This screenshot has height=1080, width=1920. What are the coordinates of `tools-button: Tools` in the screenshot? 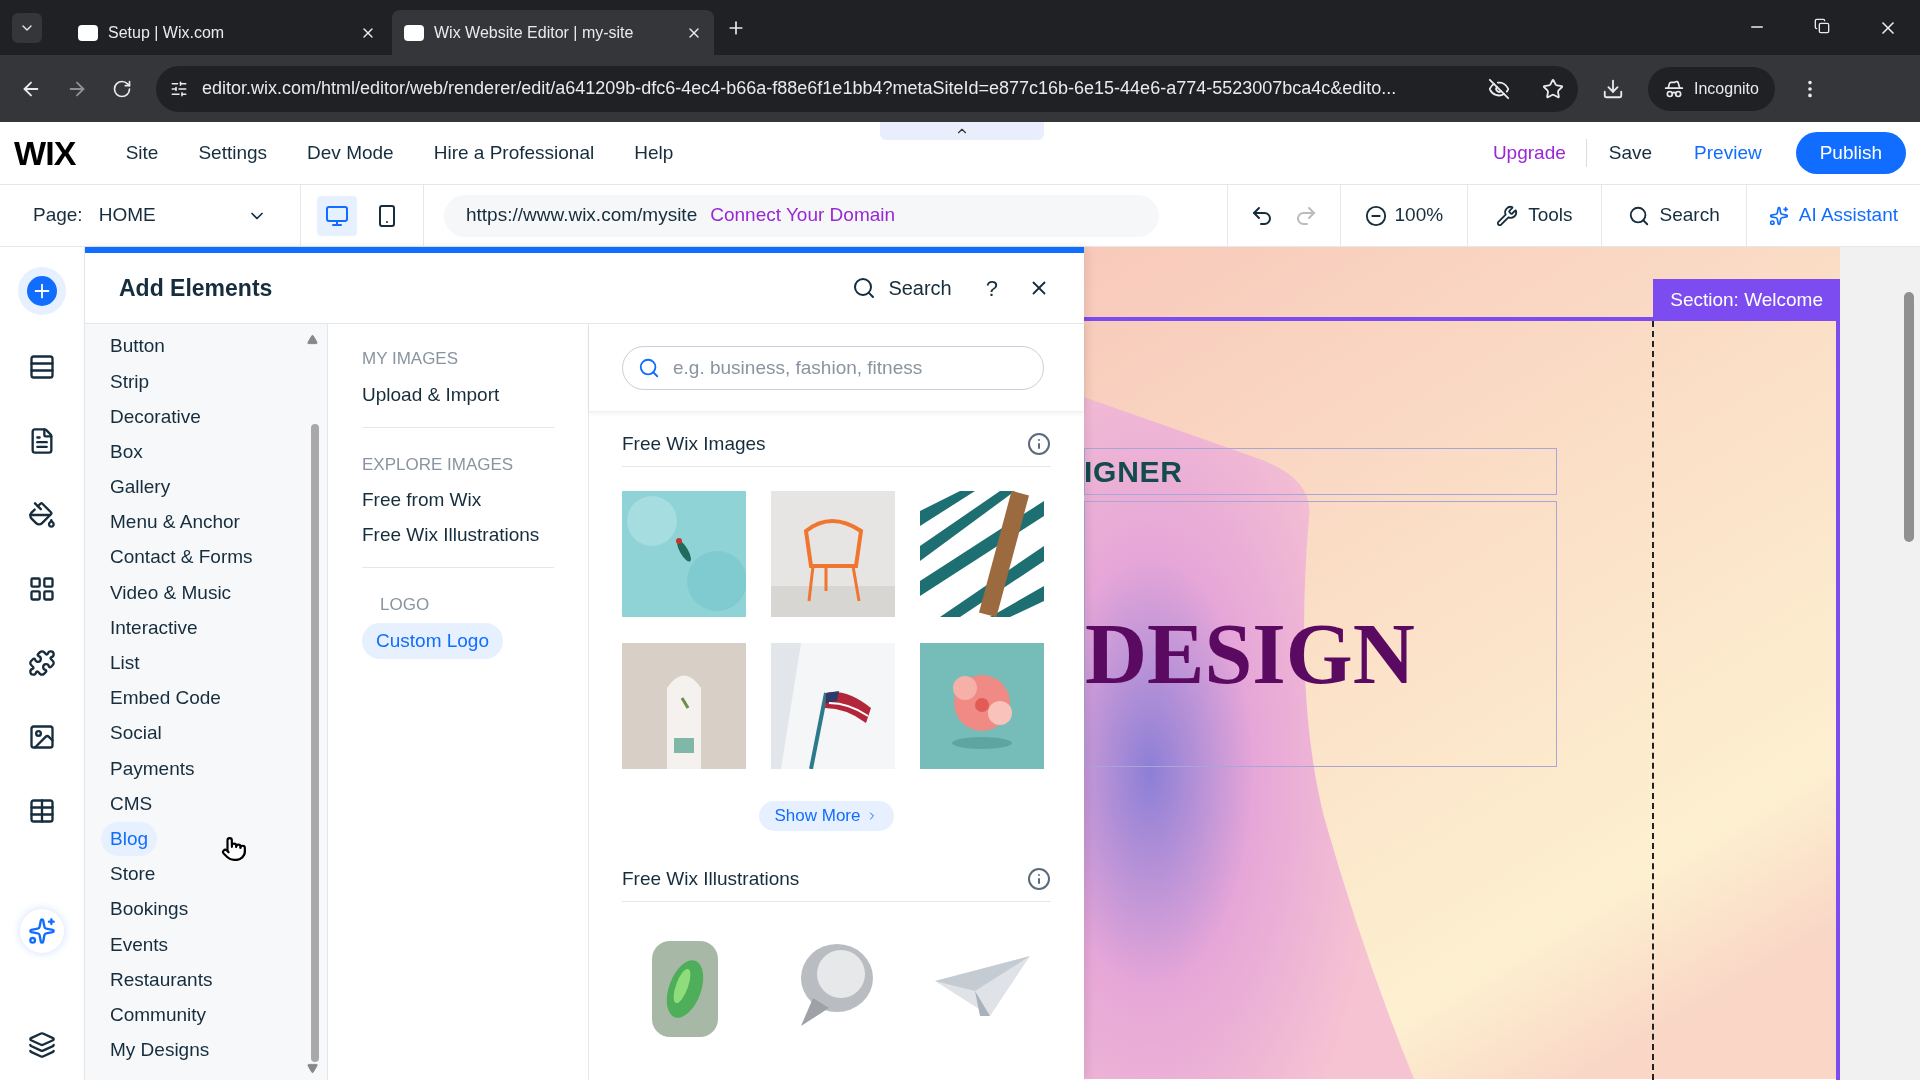 It's located at (1535, 215).